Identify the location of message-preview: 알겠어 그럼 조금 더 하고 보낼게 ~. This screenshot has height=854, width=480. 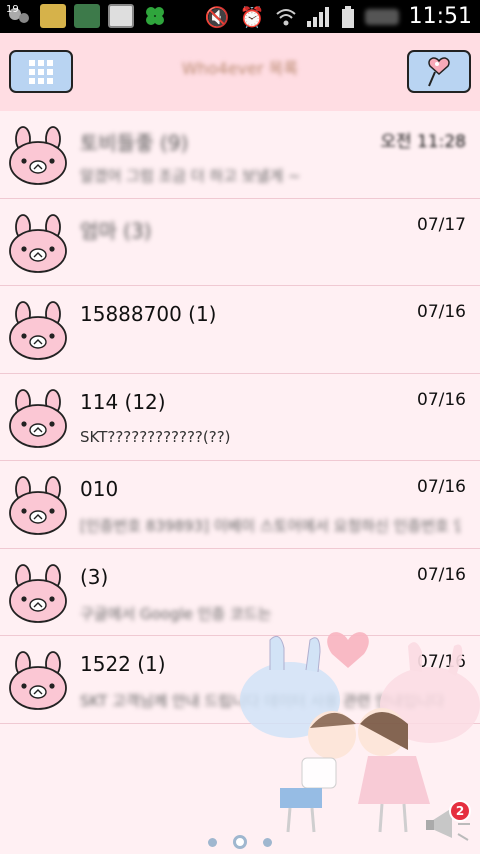
(190, 176).